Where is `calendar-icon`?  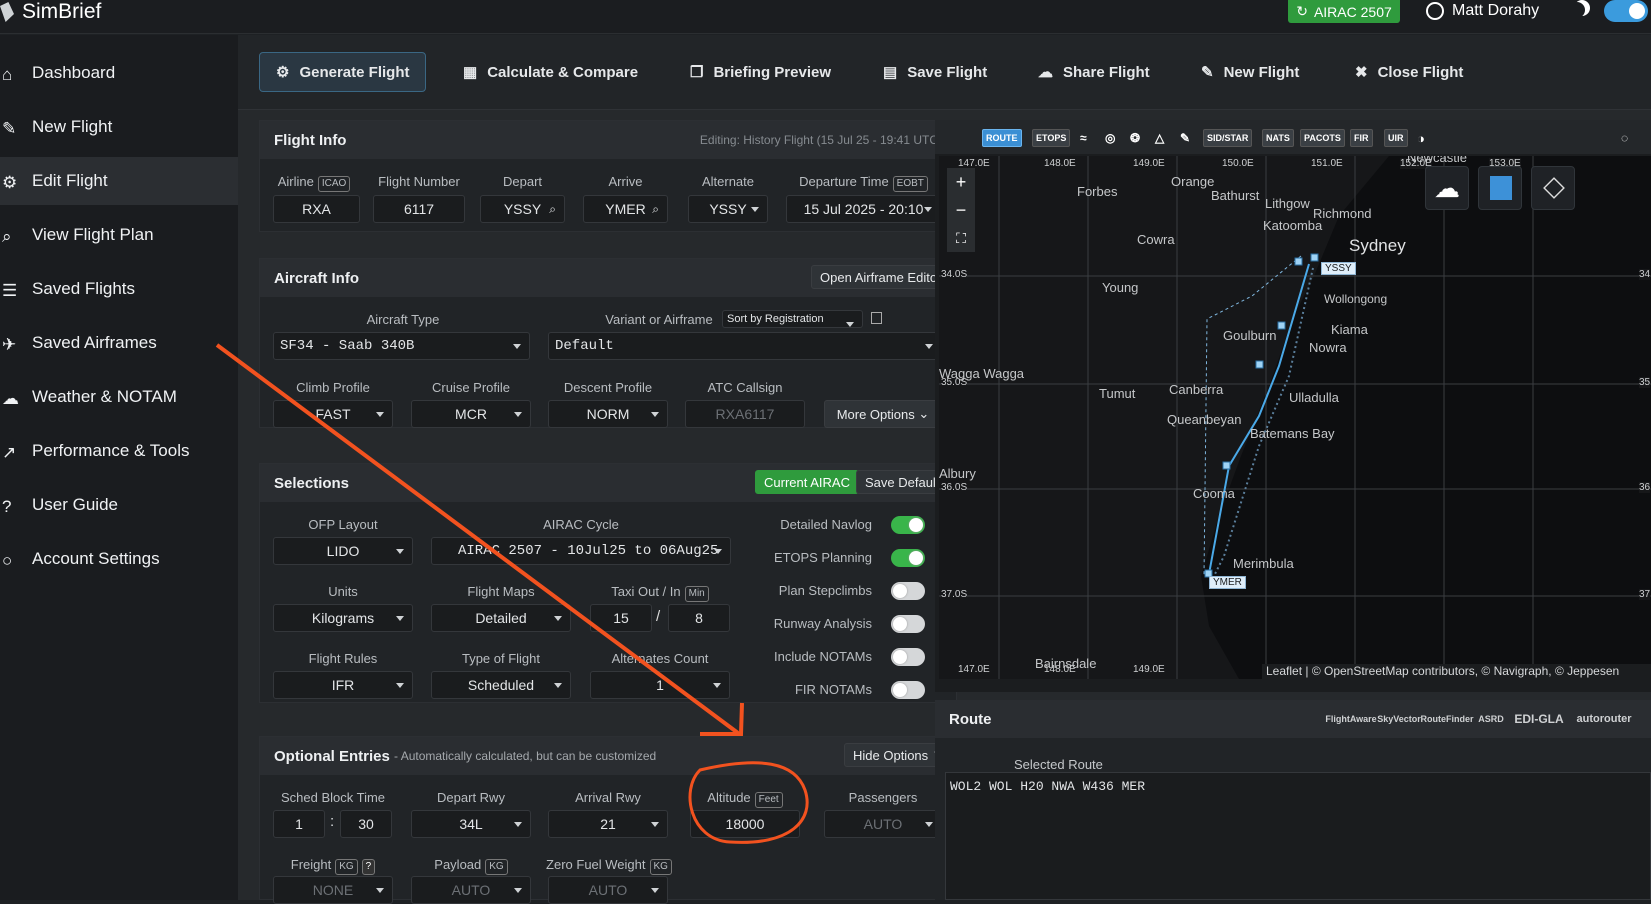 calendar-icon is located at coordinates (876, 318).